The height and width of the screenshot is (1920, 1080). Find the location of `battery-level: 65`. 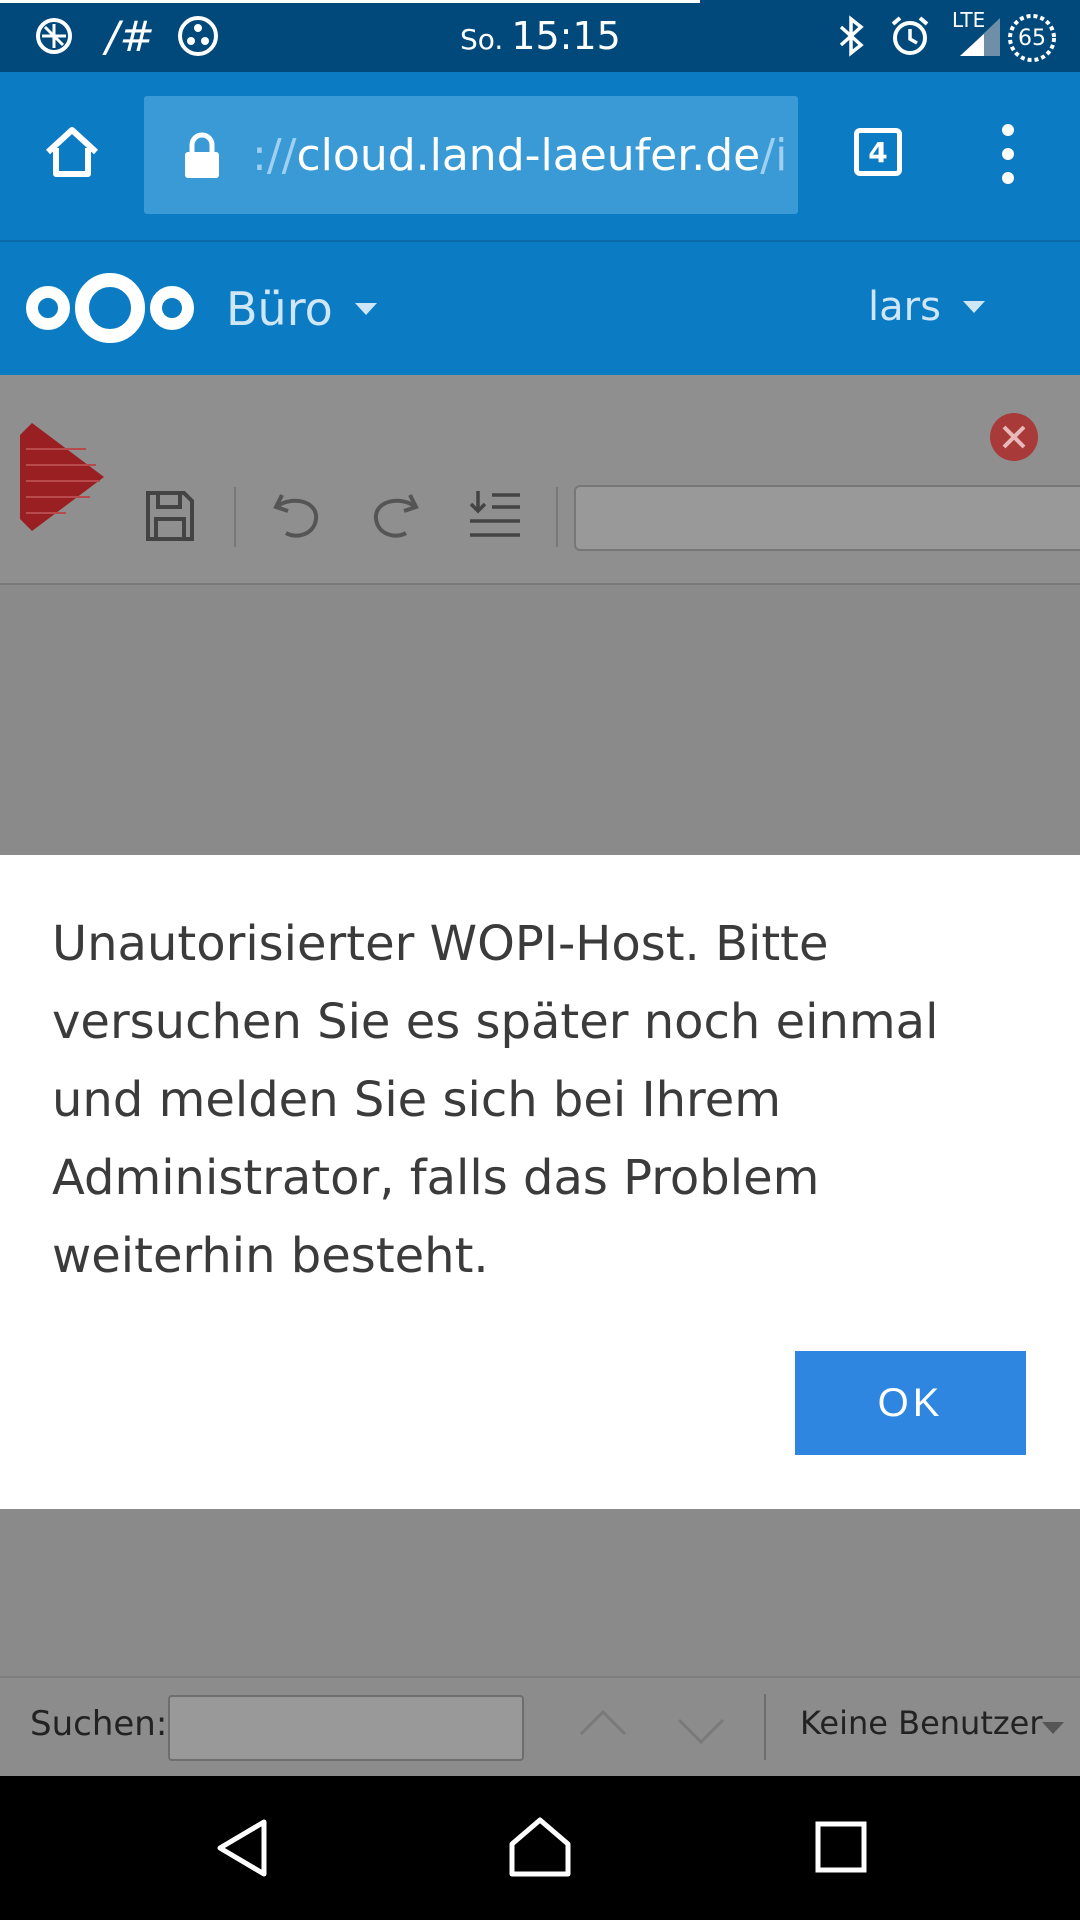

battery-level: 65 is located at coordinates (1032, 38).